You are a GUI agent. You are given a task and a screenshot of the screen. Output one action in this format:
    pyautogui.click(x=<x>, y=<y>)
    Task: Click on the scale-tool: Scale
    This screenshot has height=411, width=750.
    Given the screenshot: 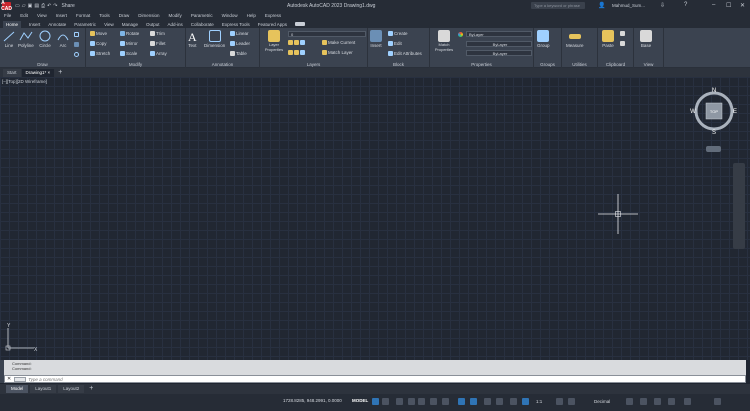 What is the action you would take?
    pyautogui.click(x=128, y=53)
    